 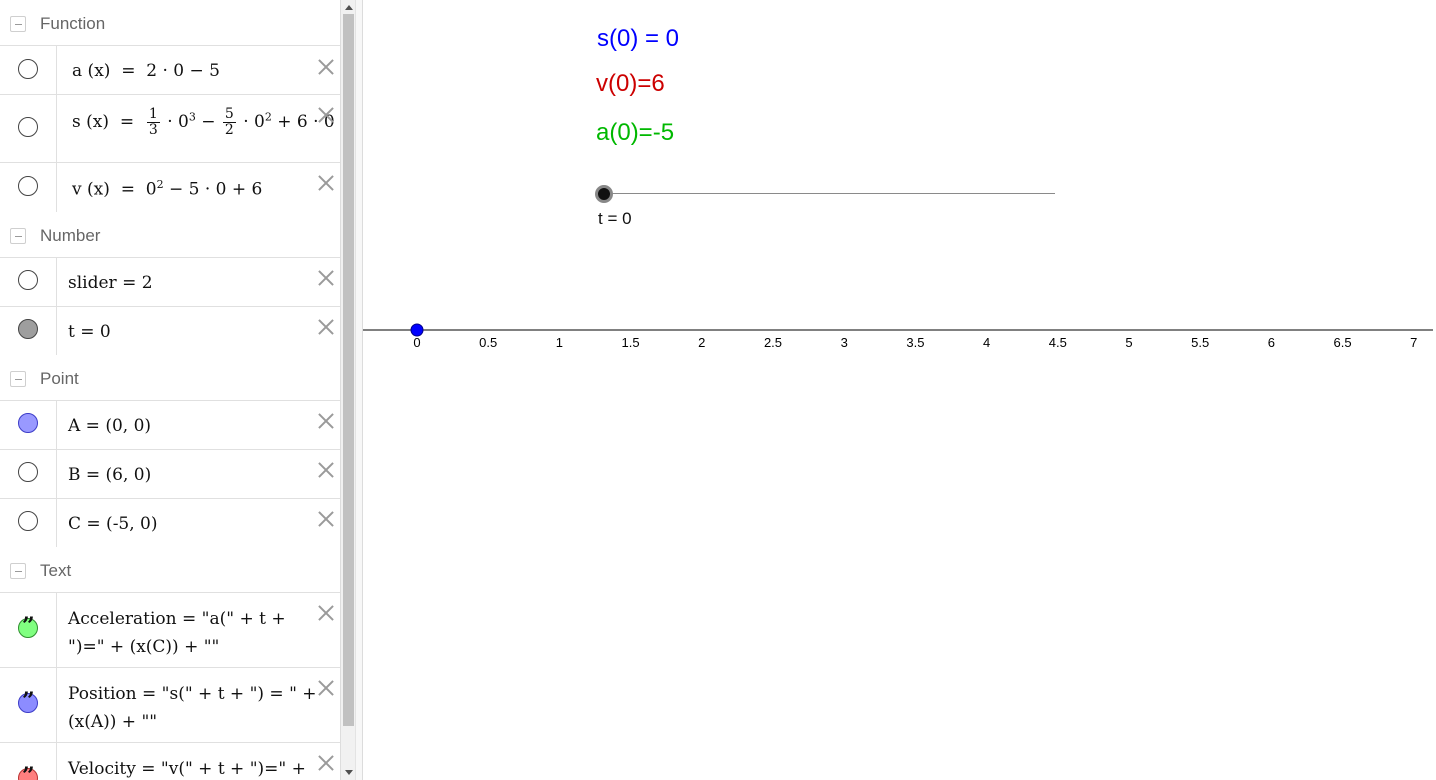 I want to click on algebra-row-C: C = (-5, 0), so click(x=170, y=522).